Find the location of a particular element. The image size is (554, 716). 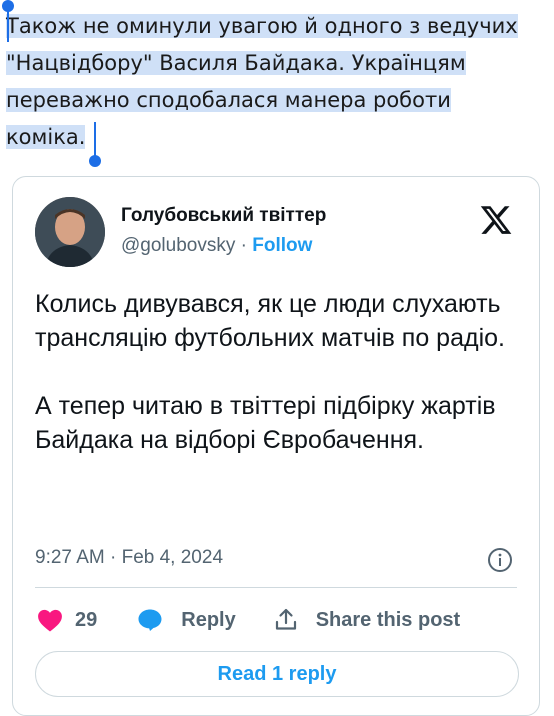

share-button: Share this post is located at coordinates (367, 620).